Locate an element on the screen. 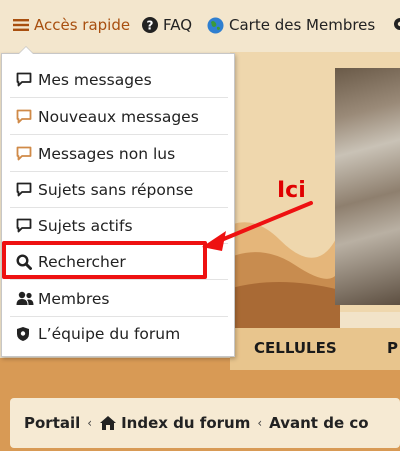  menu-item-8: L’équipe du forum is located at coordinates (119, 334).